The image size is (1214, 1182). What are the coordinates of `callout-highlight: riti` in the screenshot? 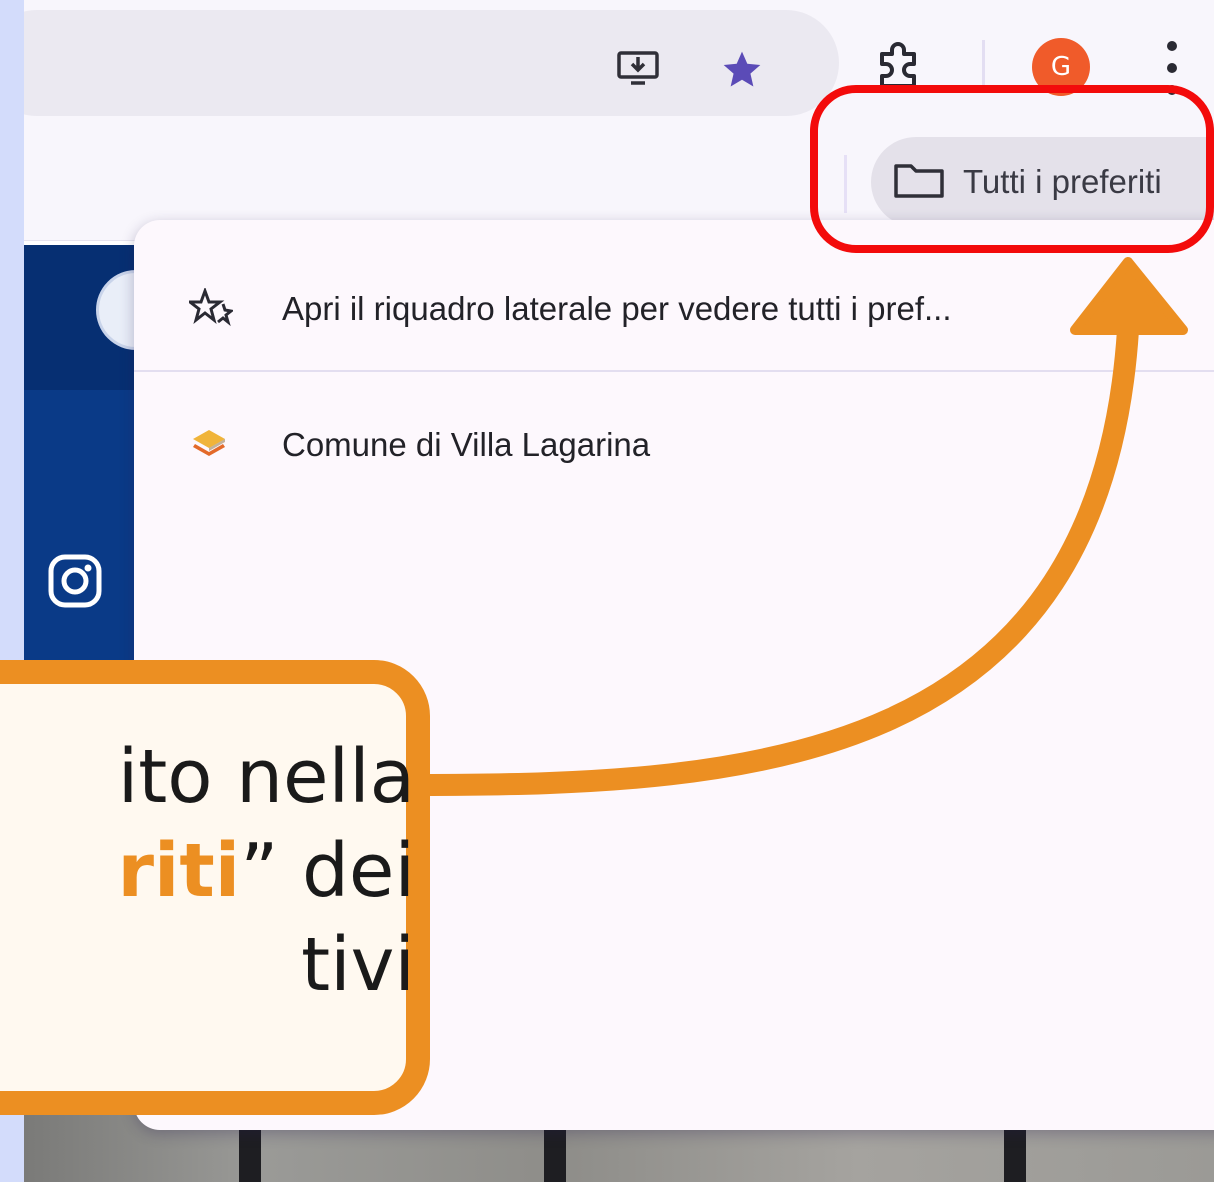 It's located at (179, 871).